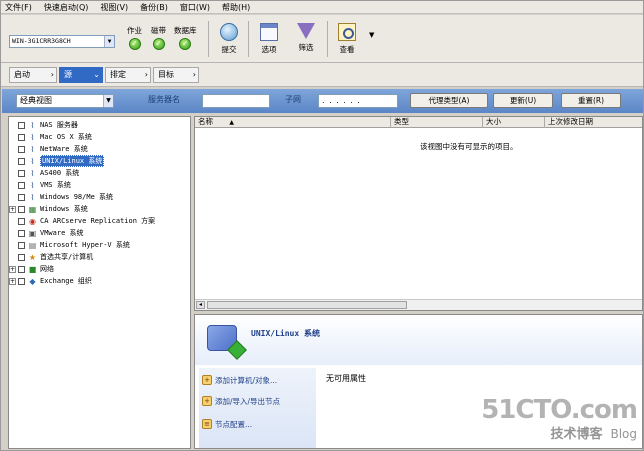  Describe the element at coordinates (208, 39) in the screenshot. I see `toolbar-separator` at that location.